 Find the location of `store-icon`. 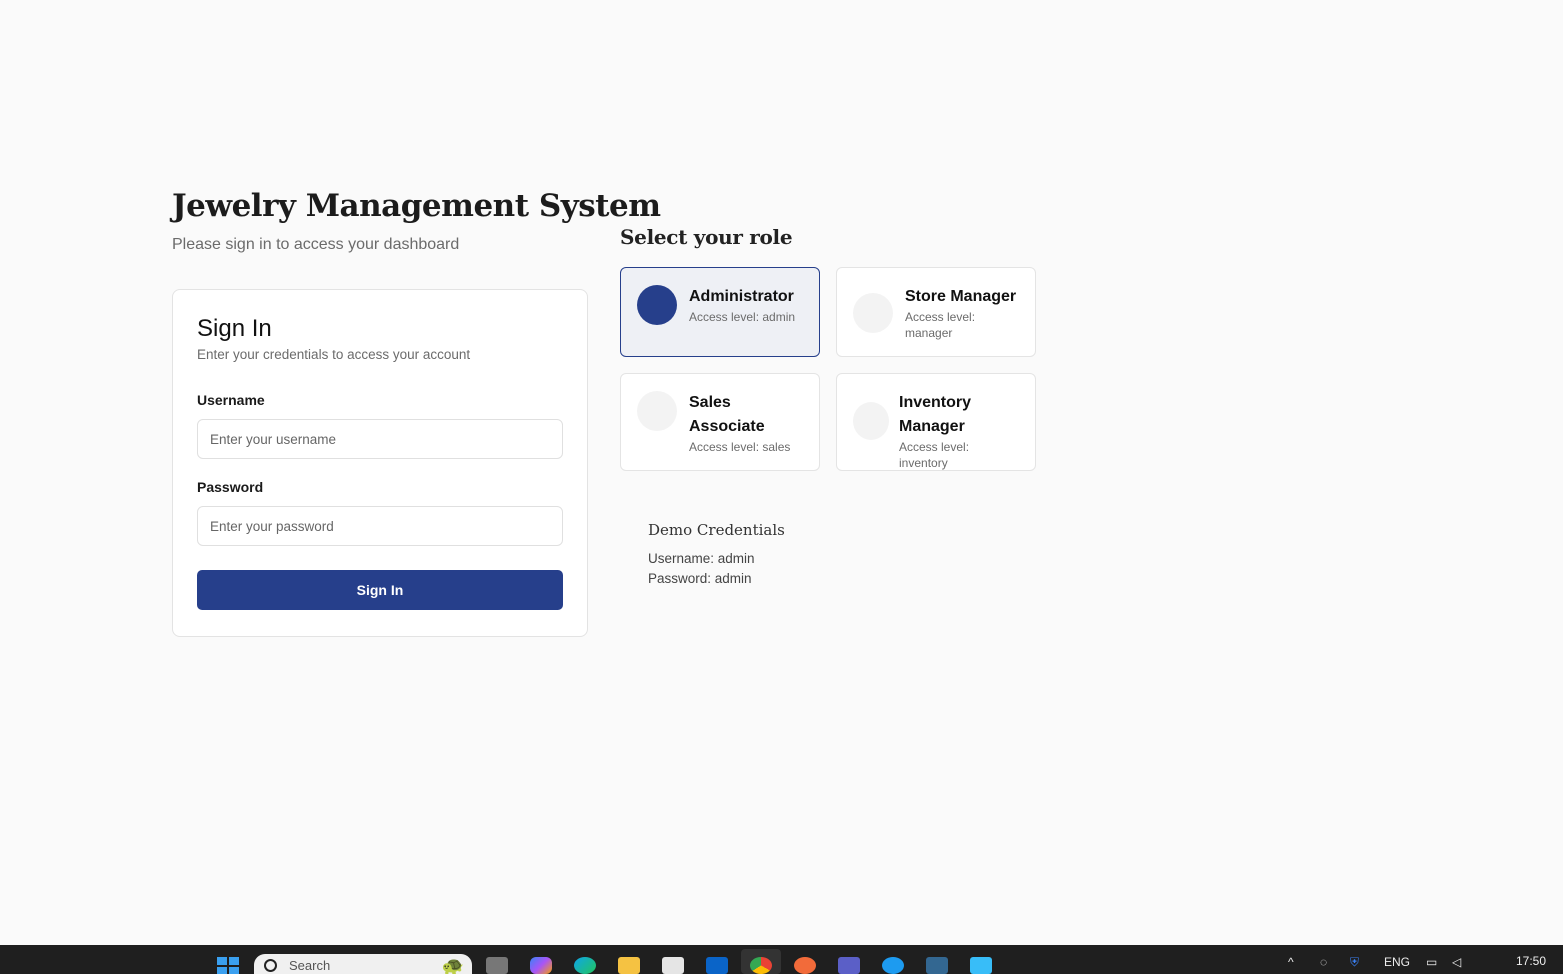

store-icon is located at coordinates (673, 965).